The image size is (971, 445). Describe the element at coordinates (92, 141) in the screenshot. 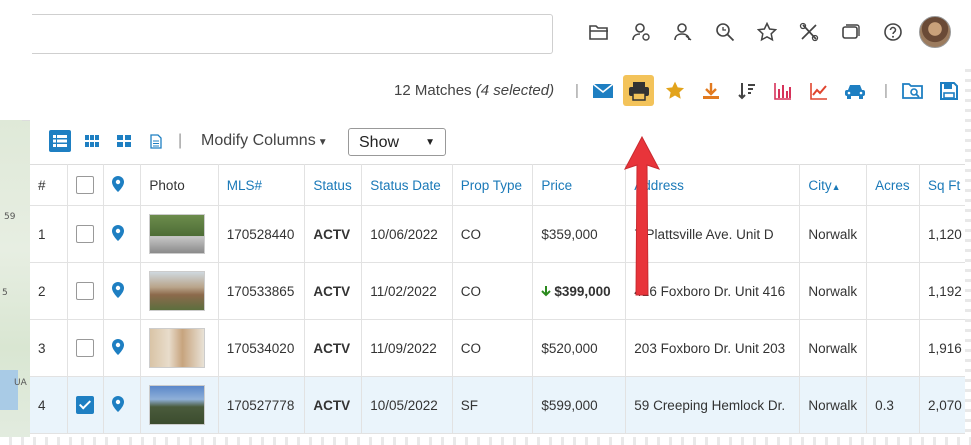

I see `grid-view-button` at that location.